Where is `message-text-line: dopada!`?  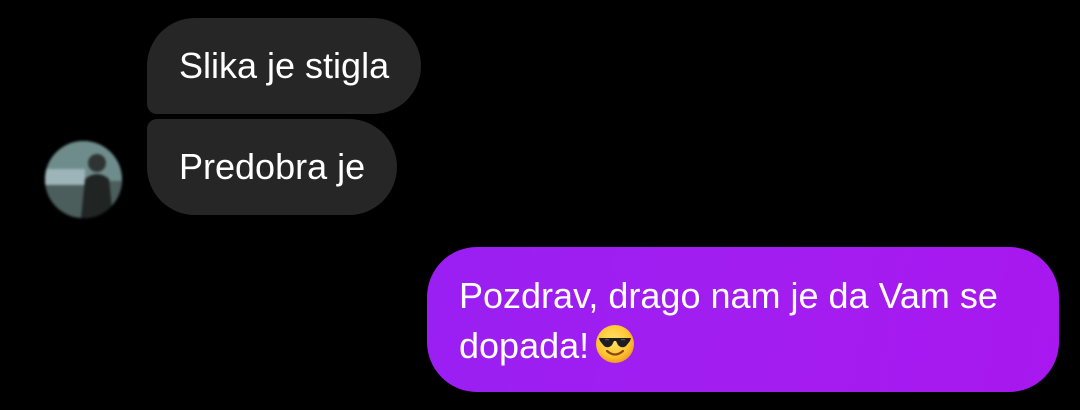
message-text-line: dopada! is located at coordinates (744, 346).